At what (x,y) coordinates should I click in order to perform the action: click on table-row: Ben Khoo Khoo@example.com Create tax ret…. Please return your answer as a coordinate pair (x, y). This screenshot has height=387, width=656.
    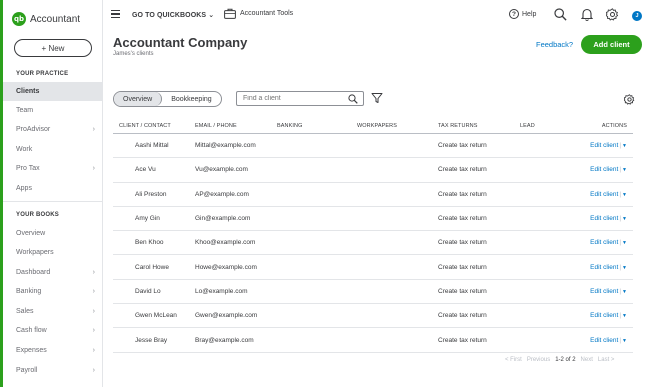
    Looking at the image, I should click on (373, 243).